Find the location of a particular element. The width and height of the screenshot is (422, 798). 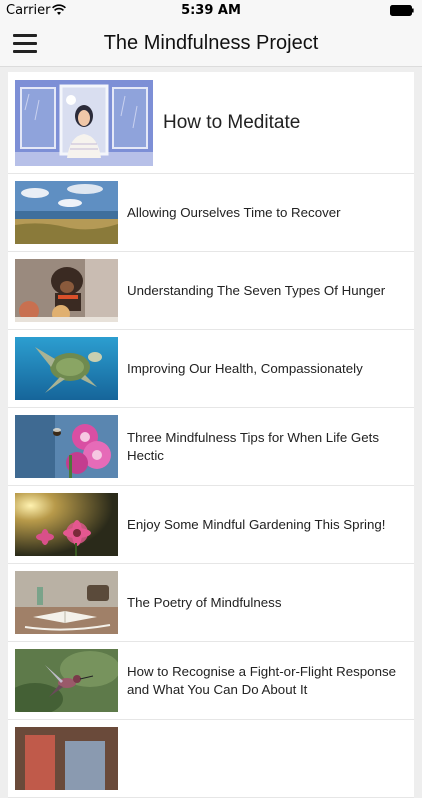

list-item: The Poetry of Mindfulness is located at coordinates (211, 603).